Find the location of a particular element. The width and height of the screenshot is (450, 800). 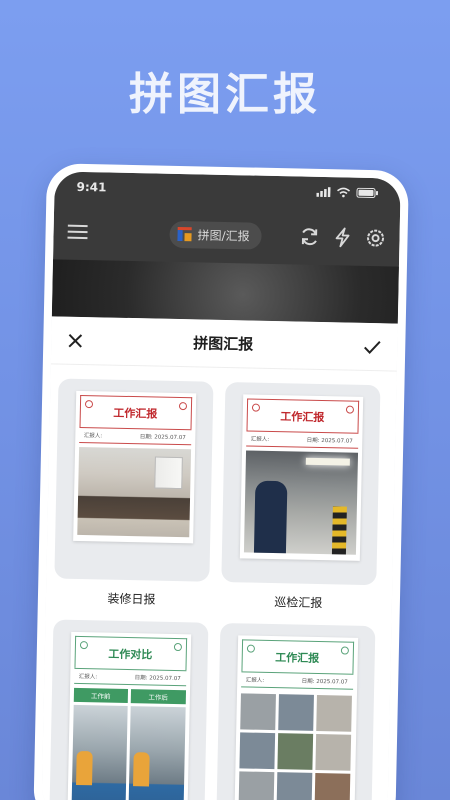

sheet-title: 拼图汇报 is located at coordinates (223, 344).